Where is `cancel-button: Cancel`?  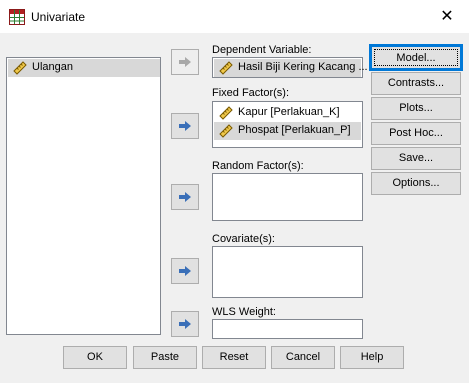 cancel-button: Cancel is located at coordinates (303, 357).